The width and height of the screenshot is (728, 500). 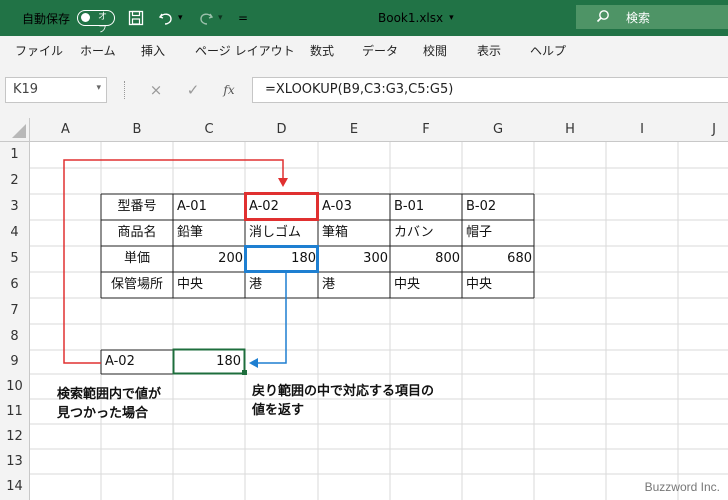 What do you see at coordinates (278, 410) in the screenshot?
I see `note-return-line2: 値を返す` at bounding box center [278, 410].